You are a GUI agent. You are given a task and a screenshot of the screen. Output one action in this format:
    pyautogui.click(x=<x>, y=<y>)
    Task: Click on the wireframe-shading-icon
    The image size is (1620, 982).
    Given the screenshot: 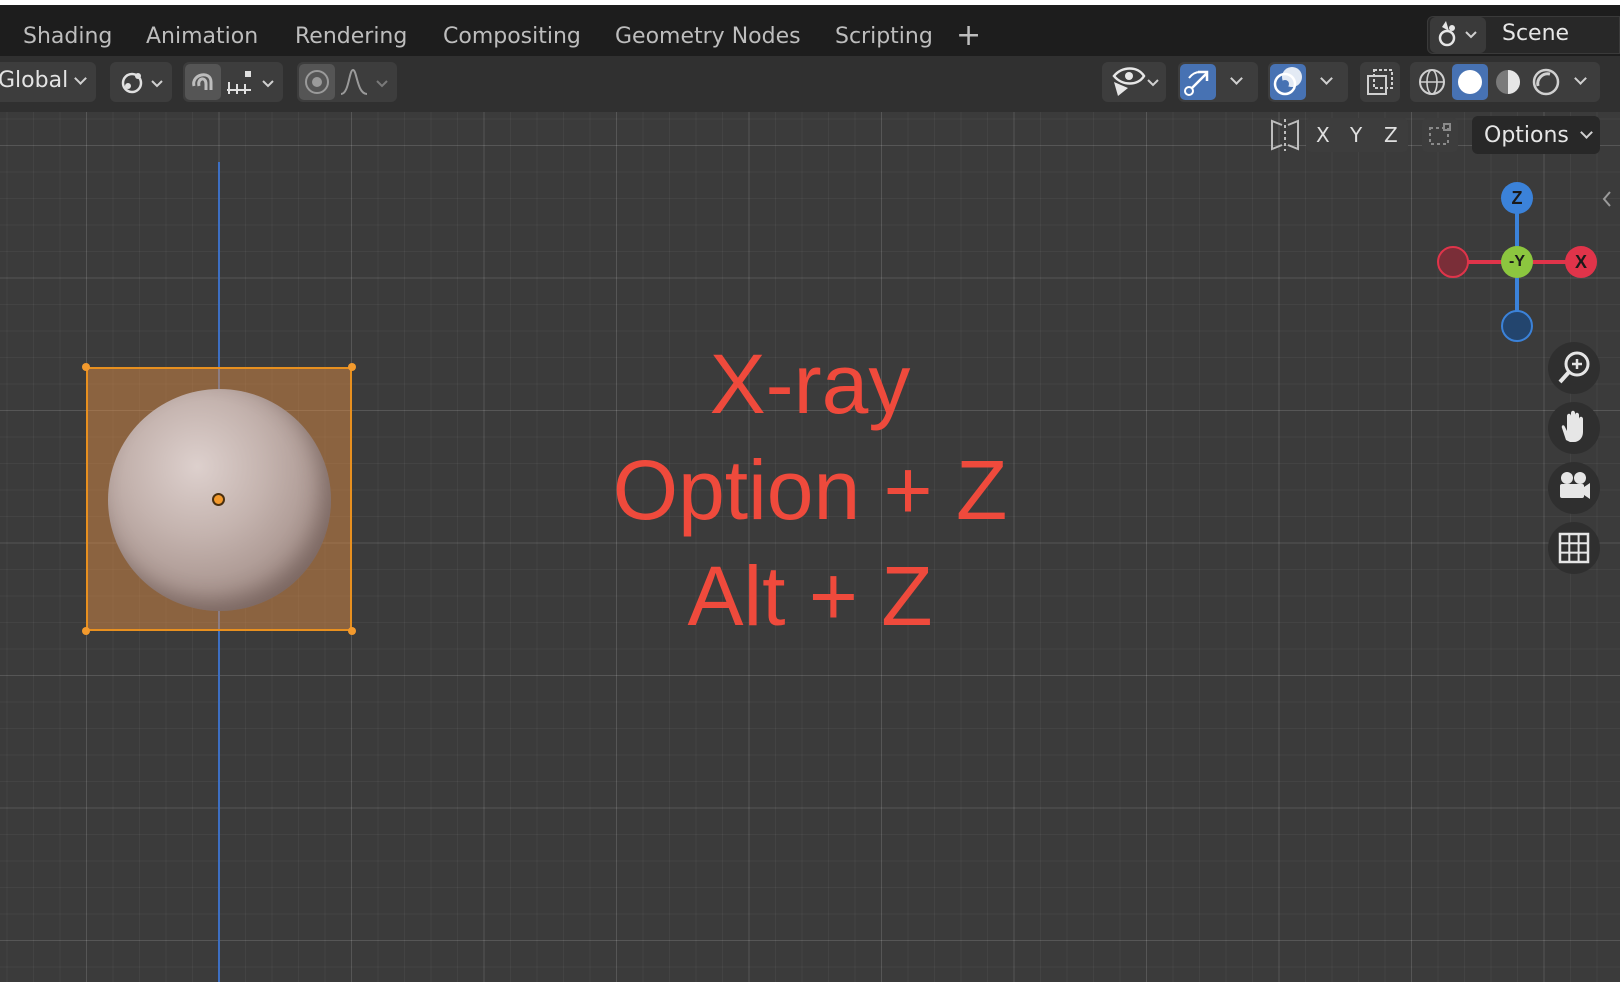 What is the action you would take?
    pyautogui.click(x=1432, y=82)
    